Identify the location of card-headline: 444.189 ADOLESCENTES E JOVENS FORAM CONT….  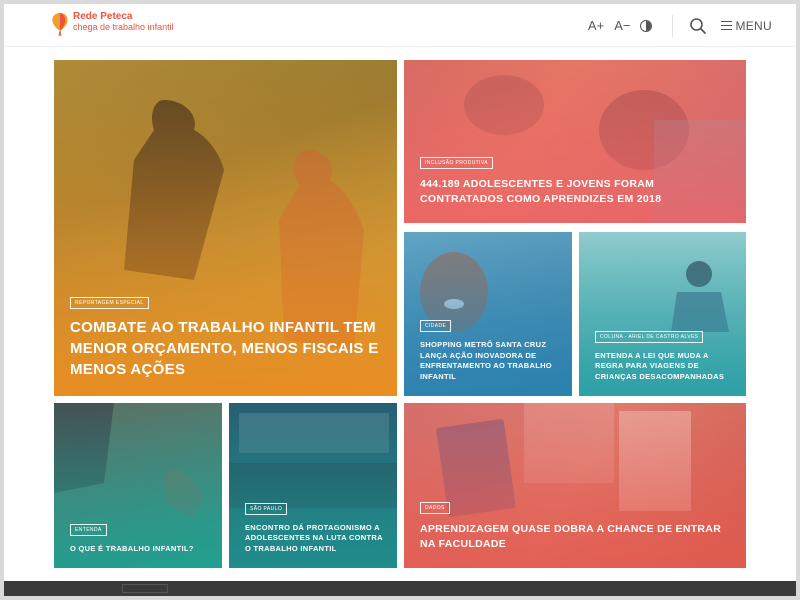
(576, 192).